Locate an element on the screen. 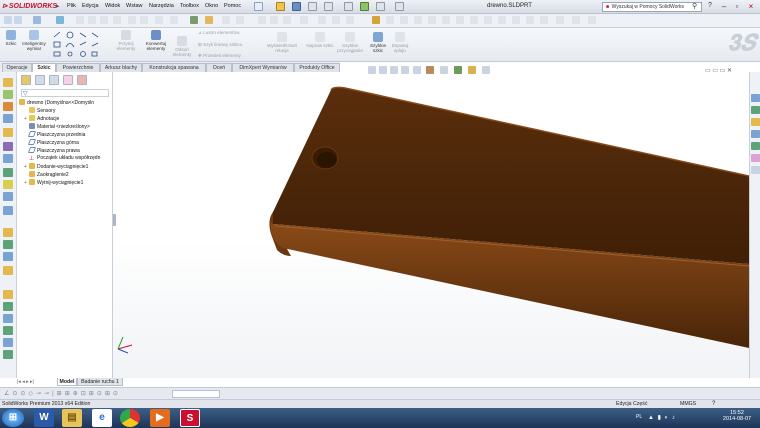  tree-item-origin: ⊥ Początek układu współrzędn is located at coordinates (62, 158).